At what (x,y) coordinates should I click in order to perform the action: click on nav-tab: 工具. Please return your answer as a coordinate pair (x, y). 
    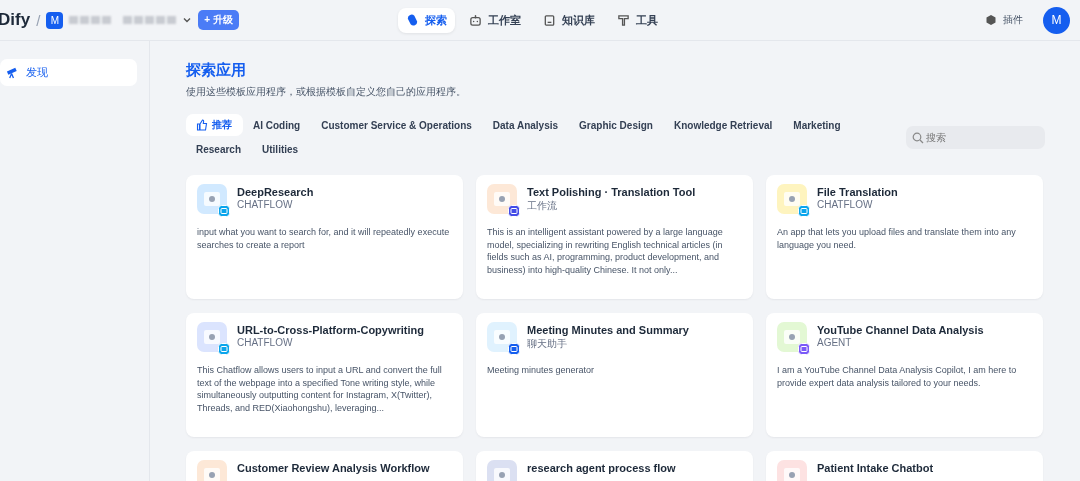
    Looking at the image, I should click on (637, 20).